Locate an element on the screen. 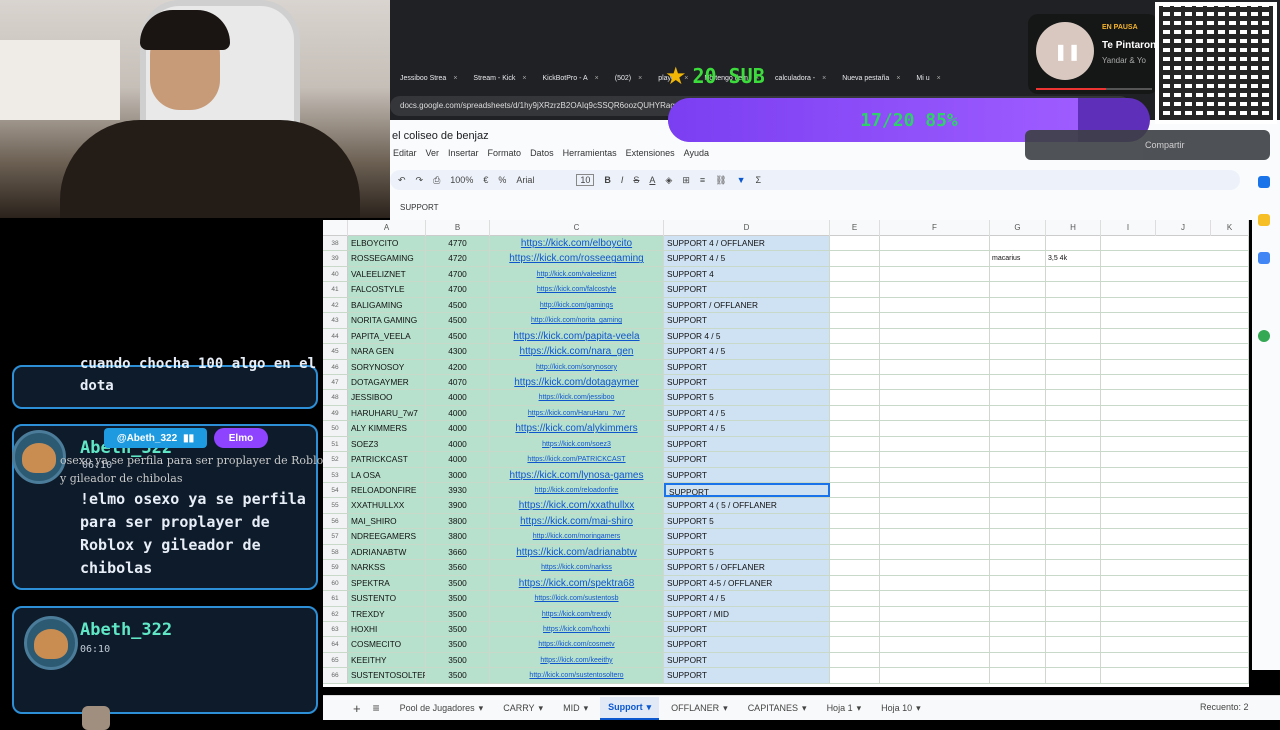 The width and height of the screenshot is (1280, 730). cell-link: http://kick.com/valeeliznet is located at coordinates (577, 274).